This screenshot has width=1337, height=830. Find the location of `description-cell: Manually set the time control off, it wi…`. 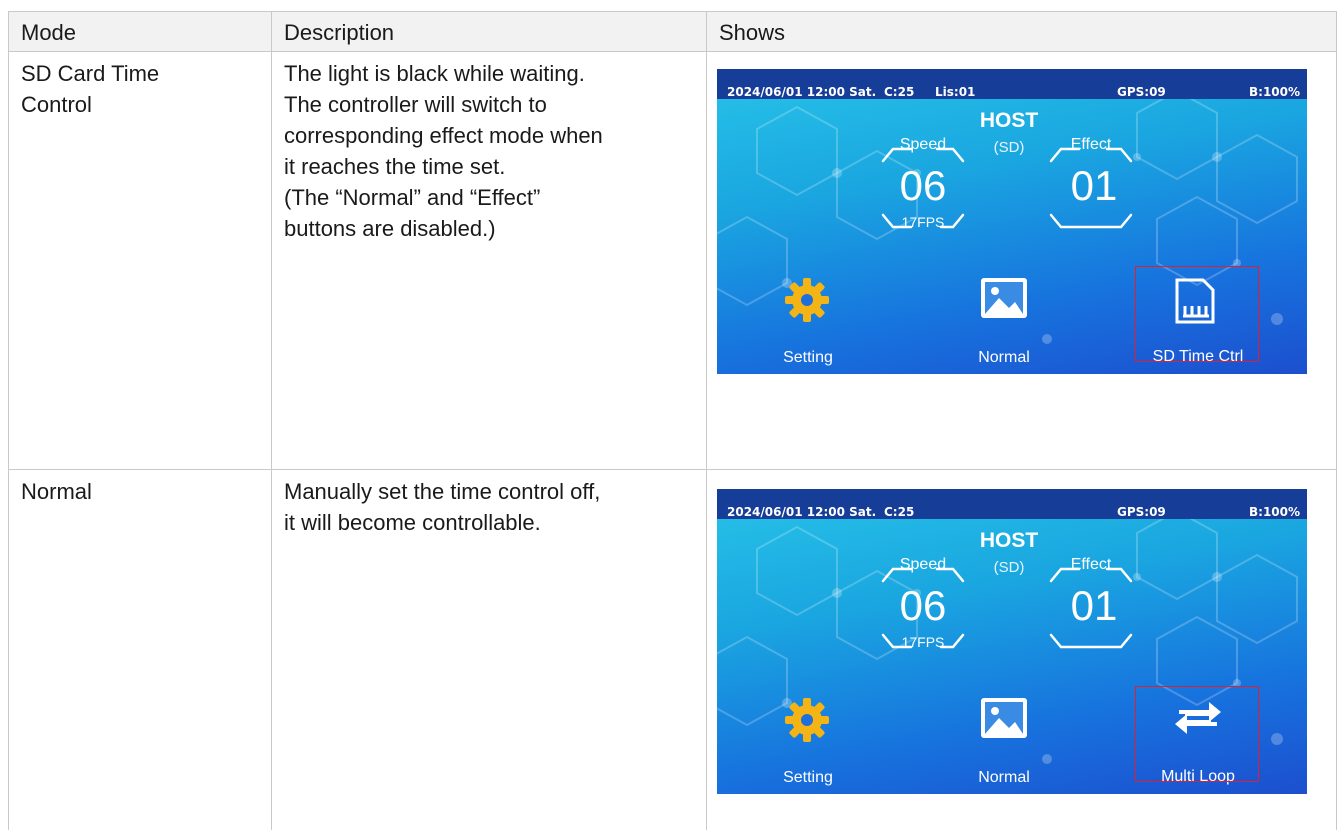

description-cell: Manually set the time control off, it wi… is located at coordinates (489, 649).